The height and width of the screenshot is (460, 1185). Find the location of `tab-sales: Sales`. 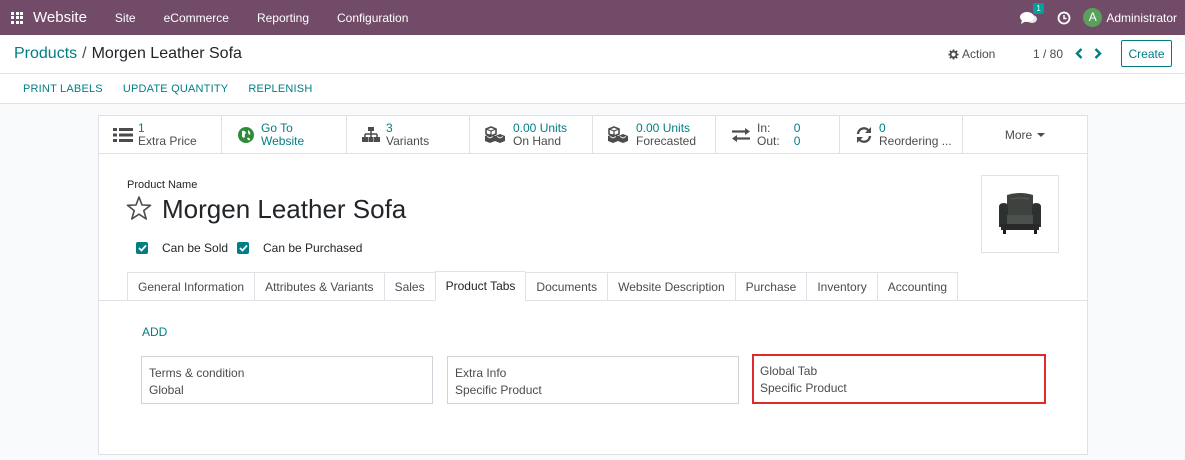

tab-sales: Sales is located at coordinates (409, 286).